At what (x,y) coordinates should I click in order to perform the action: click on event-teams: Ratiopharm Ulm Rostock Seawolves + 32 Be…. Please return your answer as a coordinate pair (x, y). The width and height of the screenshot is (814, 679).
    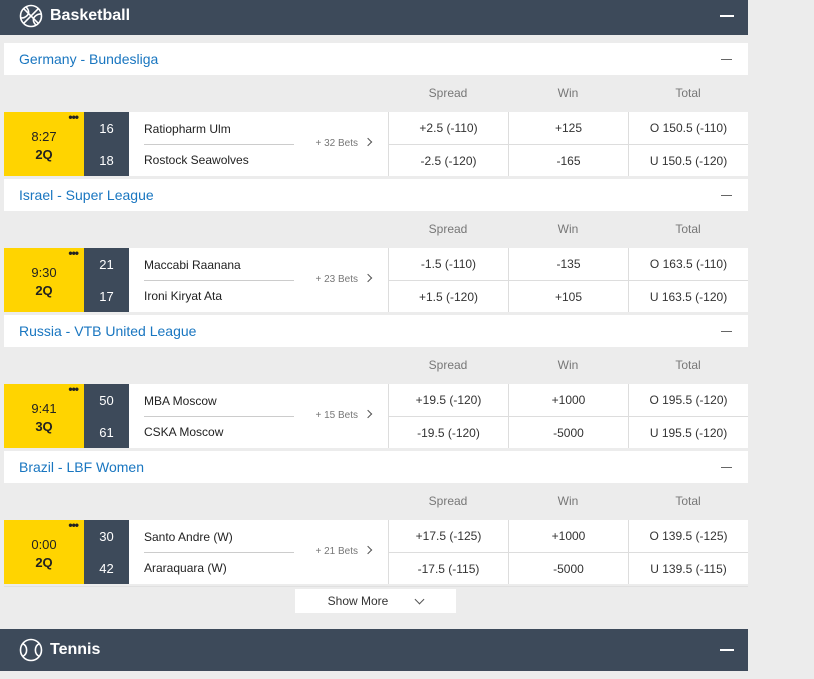
    Looking at the image, I should click on (258, 144).